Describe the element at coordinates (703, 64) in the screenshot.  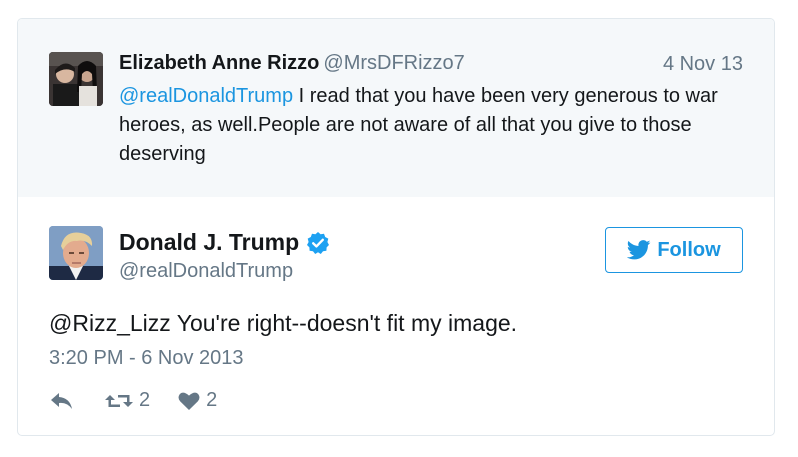
I see `reply-date: 4 Nov 13` at that location.